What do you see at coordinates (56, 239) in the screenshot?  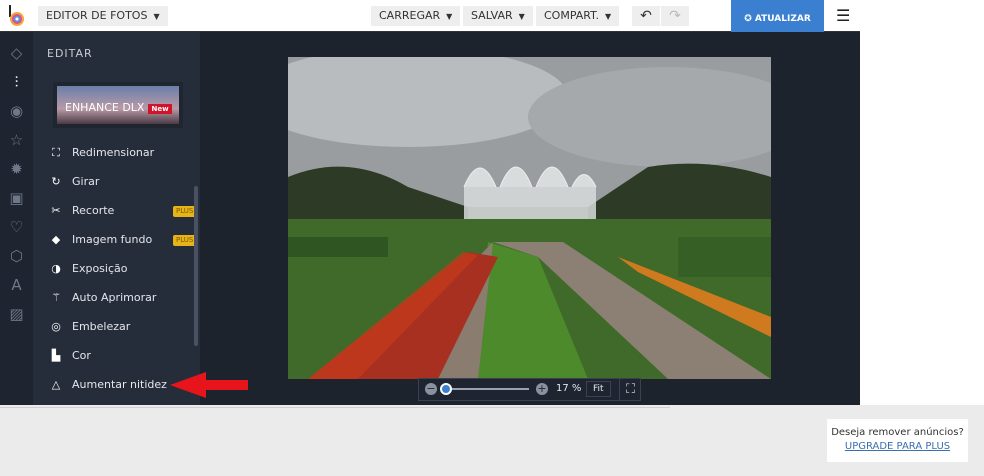 I see `eraser-icon: ◆` at bounding box center [56, 239].